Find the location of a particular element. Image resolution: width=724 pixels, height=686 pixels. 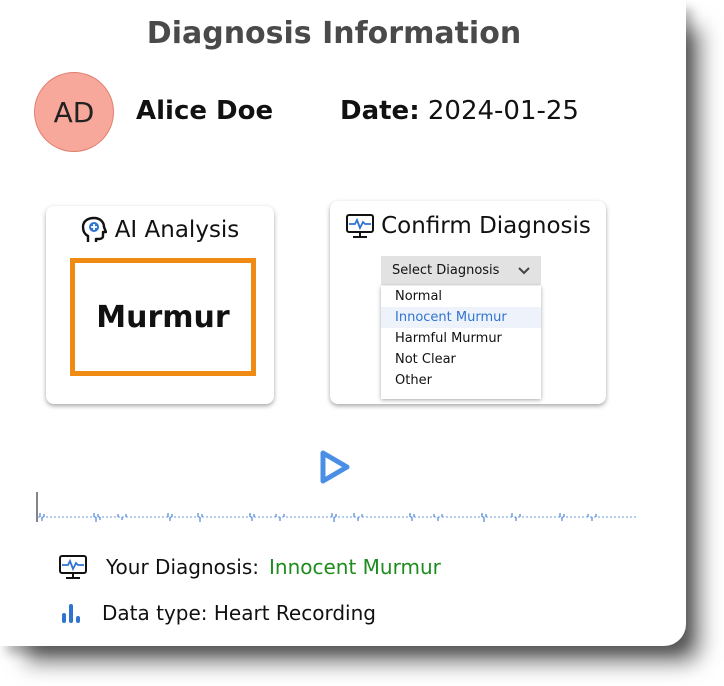

diagnosis-date: Date: 2024-01-25 is located at coordinates (459, 111).